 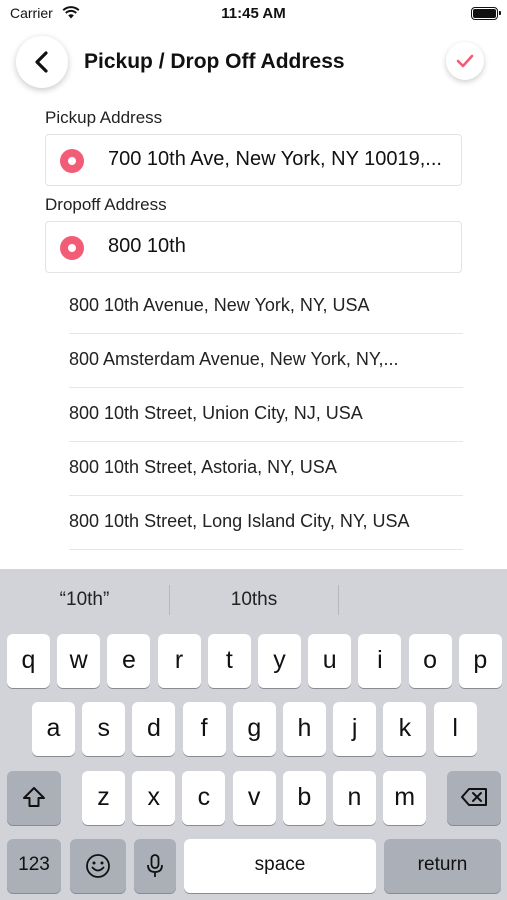 I want to click on back-button, so click(x=42, y=62).